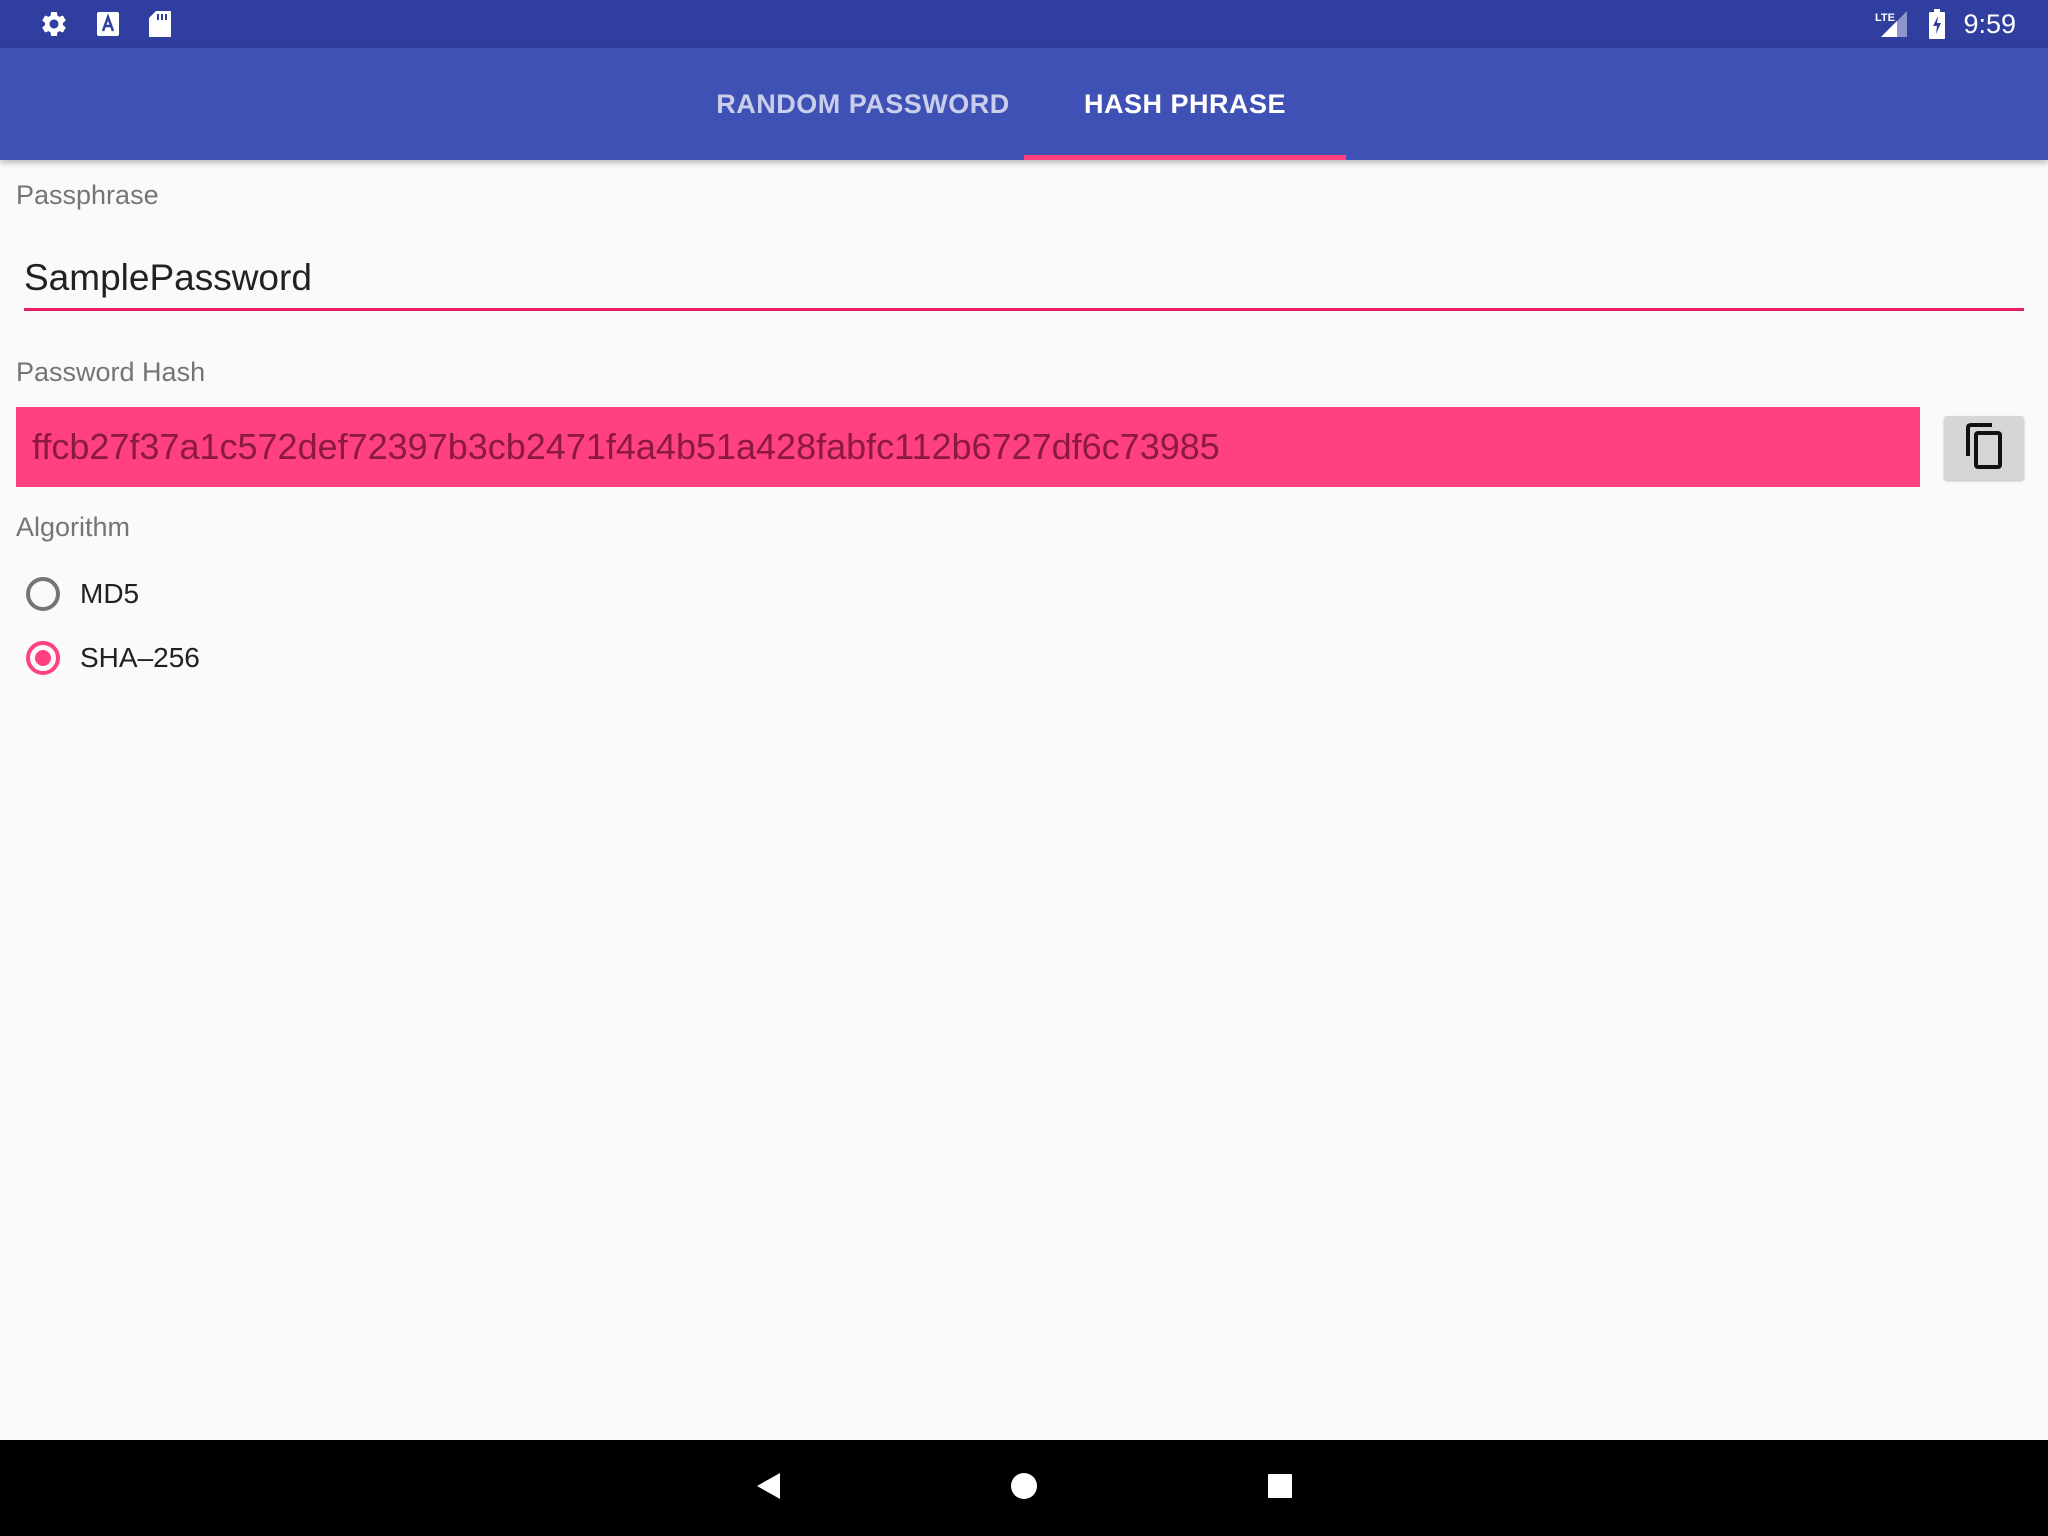 Image resolution: width=2048 pixels, height=1536 pixels. I want to click on gear-icon, so click(54, 24).